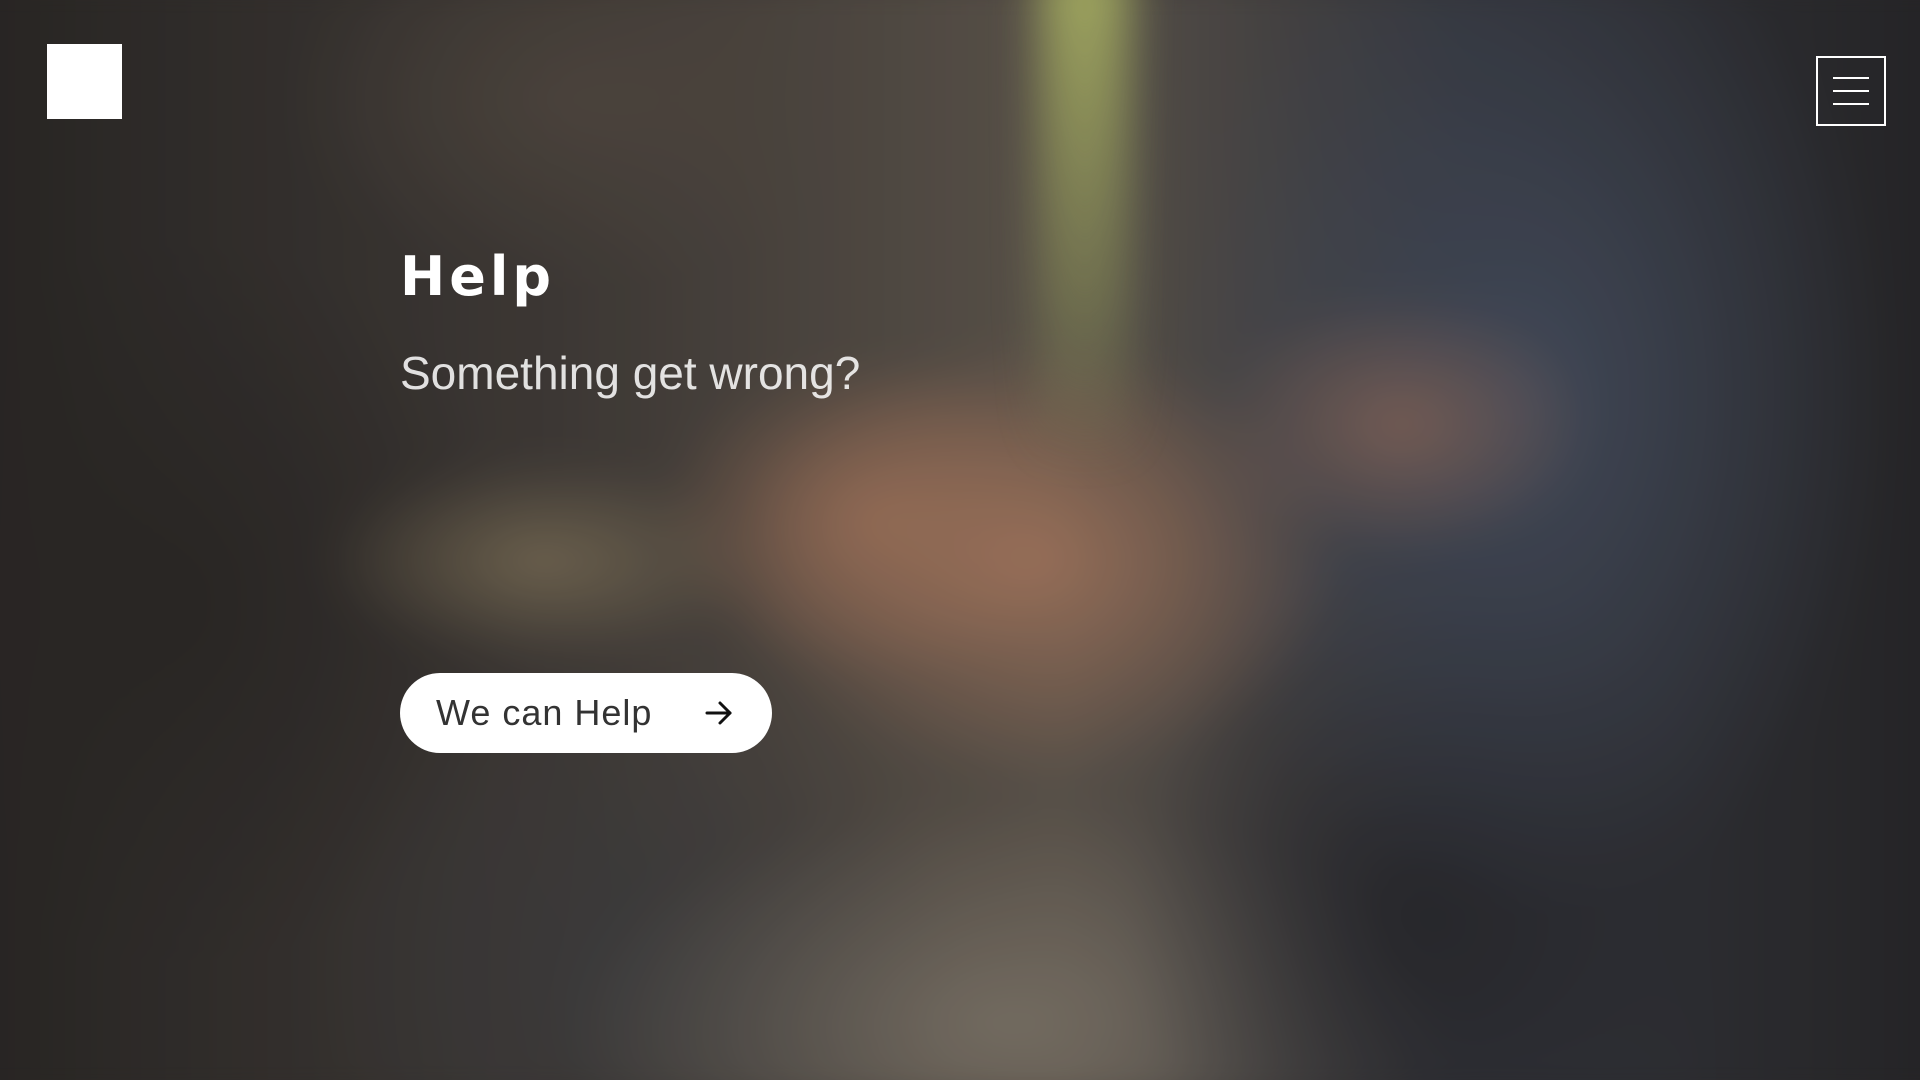 This screenshot has width=1920, height=1080. Describe the element at coordinates (84, 81) in the screenshot. I see `logo` at that location.